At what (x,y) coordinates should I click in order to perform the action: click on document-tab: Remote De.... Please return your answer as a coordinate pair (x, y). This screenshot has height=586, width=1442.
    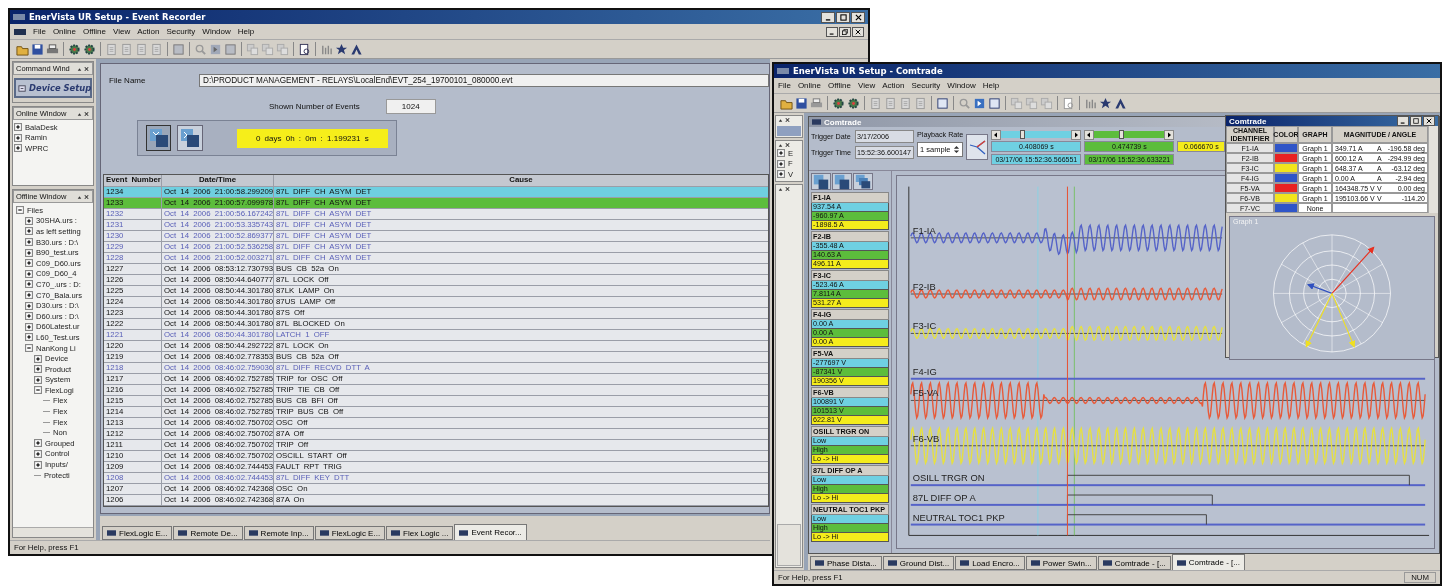
    Looking at the image, I should click on (208, 533).